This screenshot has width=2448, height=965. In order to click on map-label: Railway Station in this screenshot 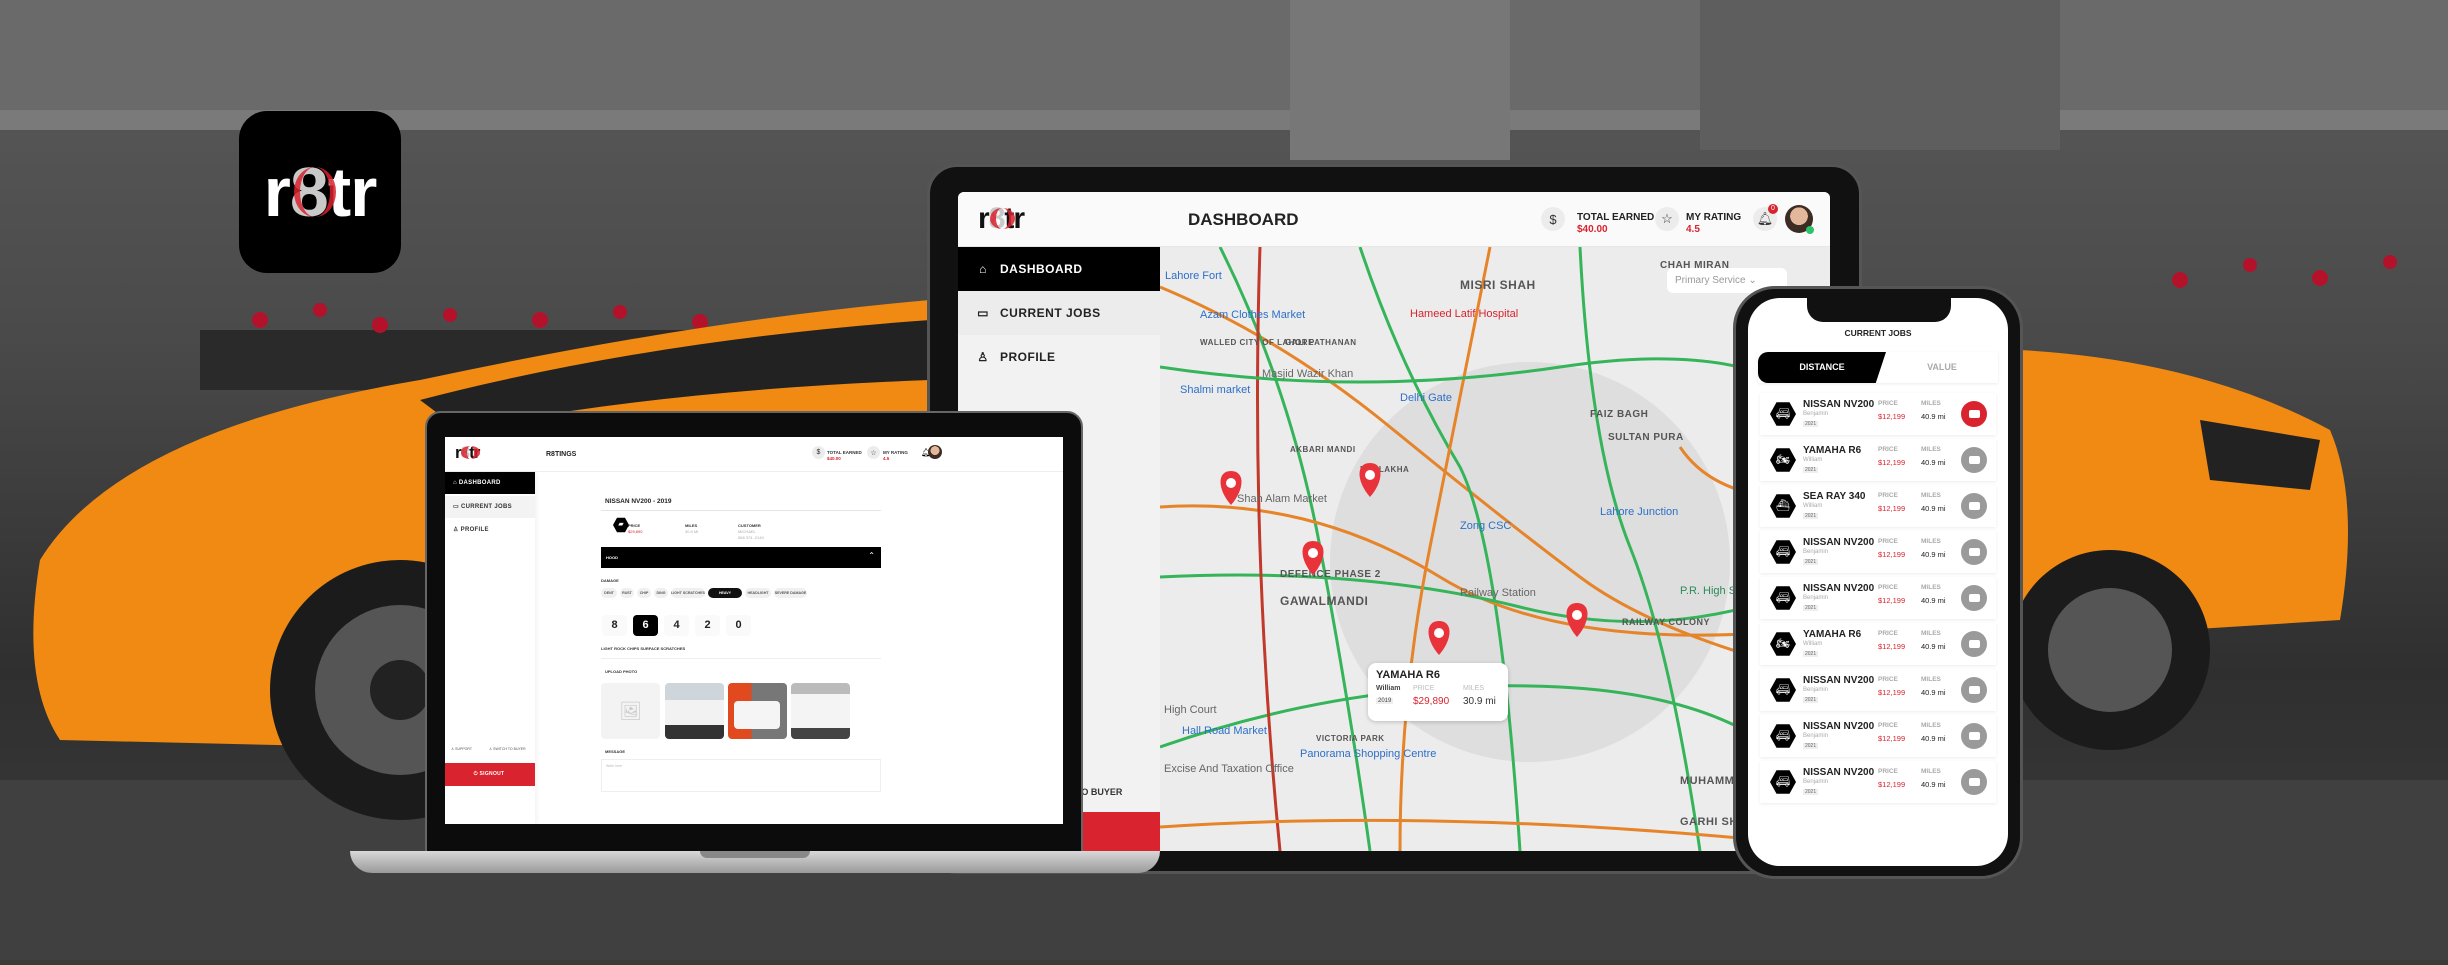, I will do `click(1498, 593)`.